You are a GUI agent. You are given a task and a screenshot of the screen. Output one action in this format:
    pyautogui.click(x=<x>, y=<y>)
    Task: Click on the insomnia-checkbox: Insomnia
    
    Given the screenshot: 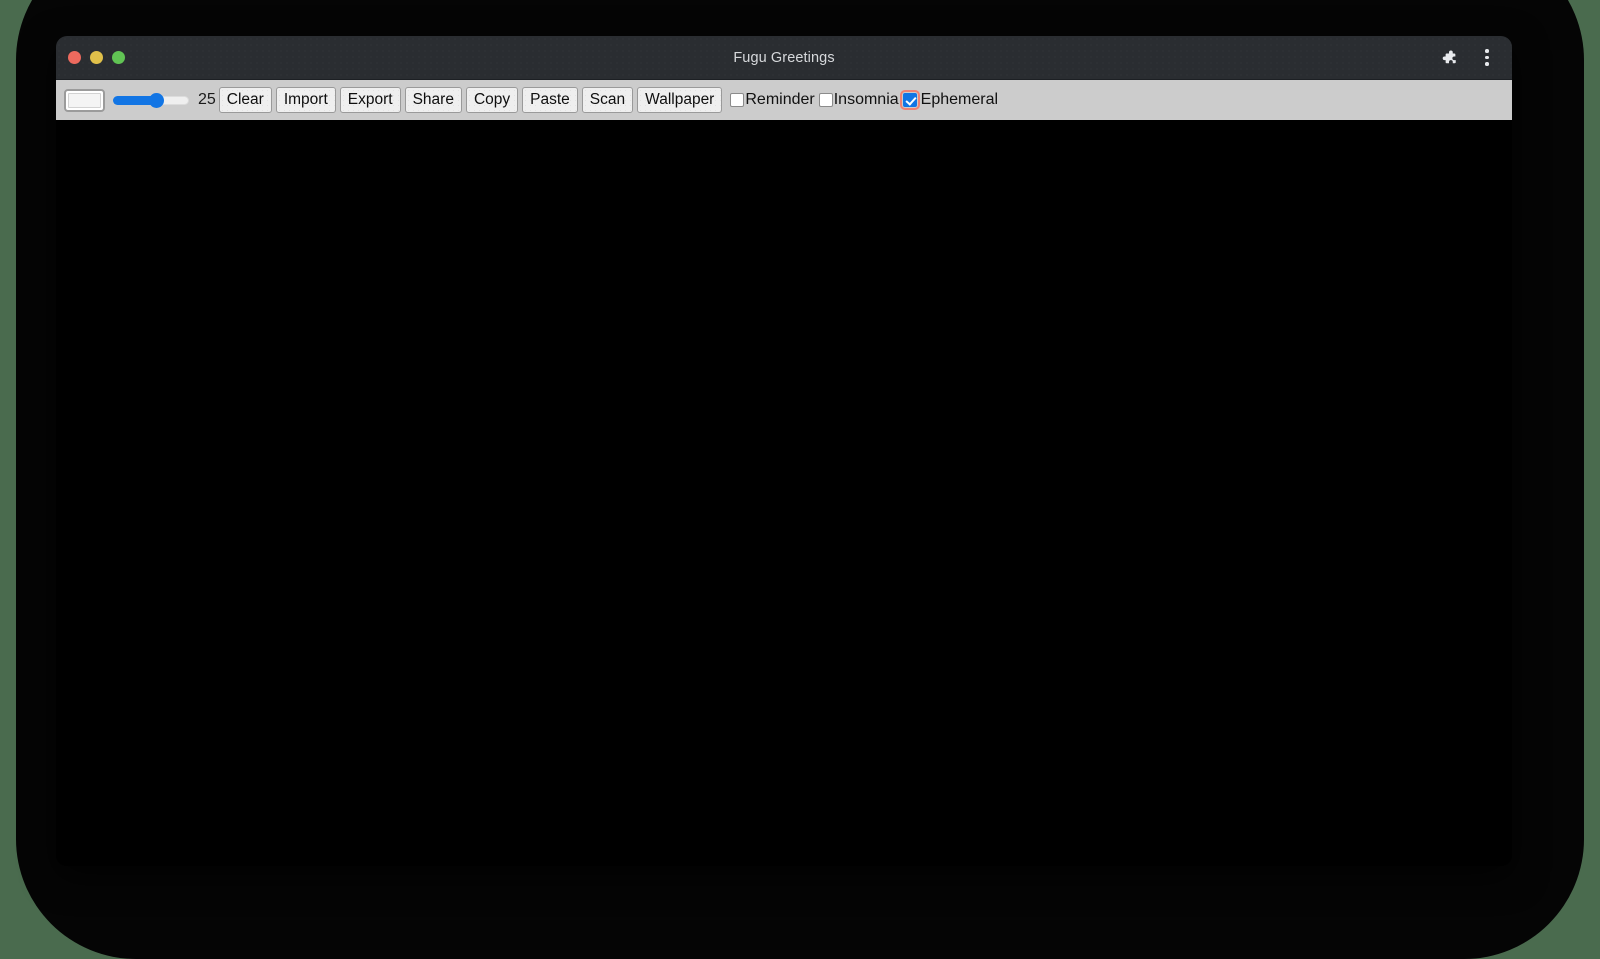 What is the action you would take?
    pyautogui.click(x=858, y=100)
    